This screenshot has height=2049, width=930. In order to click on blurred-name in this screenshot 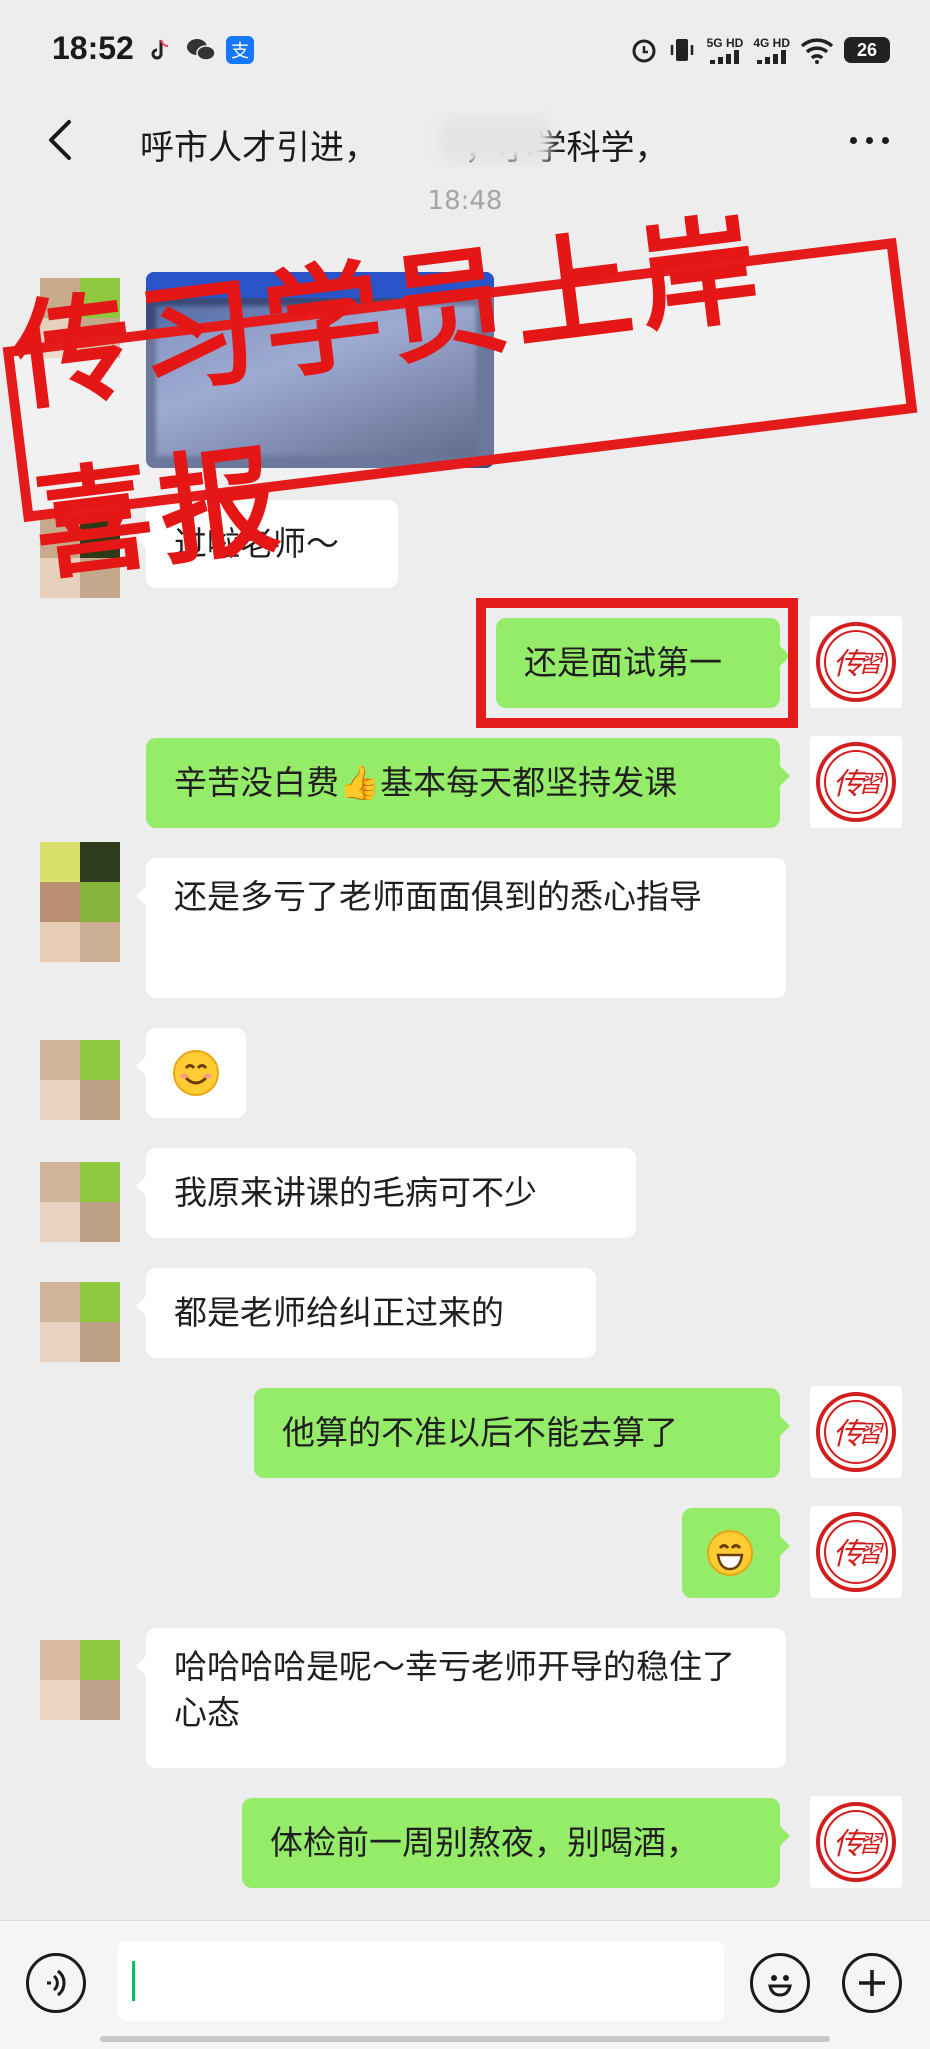, I will do `click(495, 140)`.